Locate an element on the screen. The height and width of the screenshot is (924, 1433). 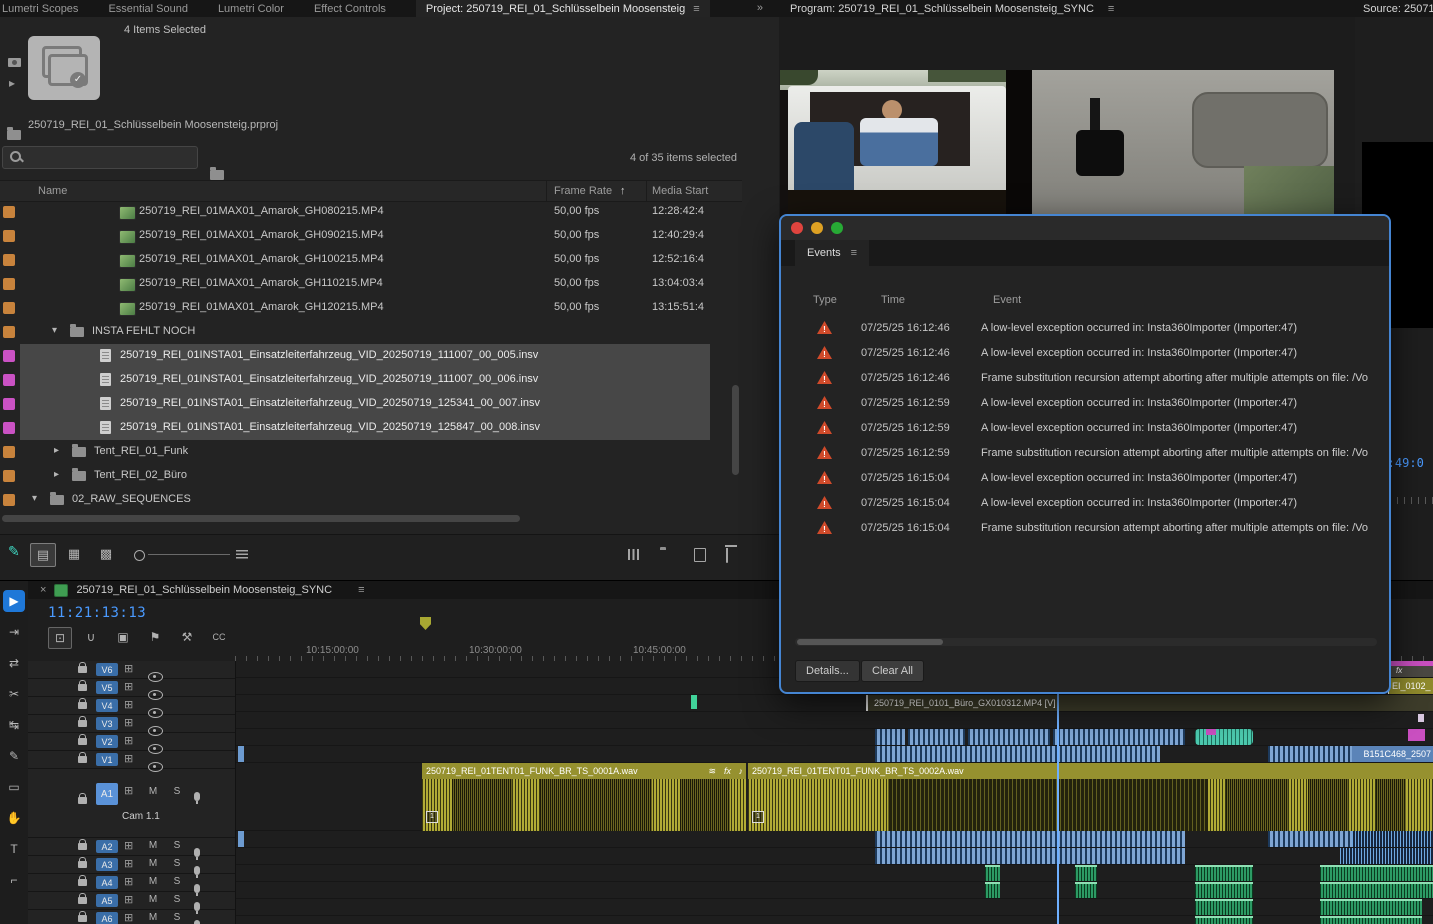
track-chip: V4 is located at coordinates (107, 705).